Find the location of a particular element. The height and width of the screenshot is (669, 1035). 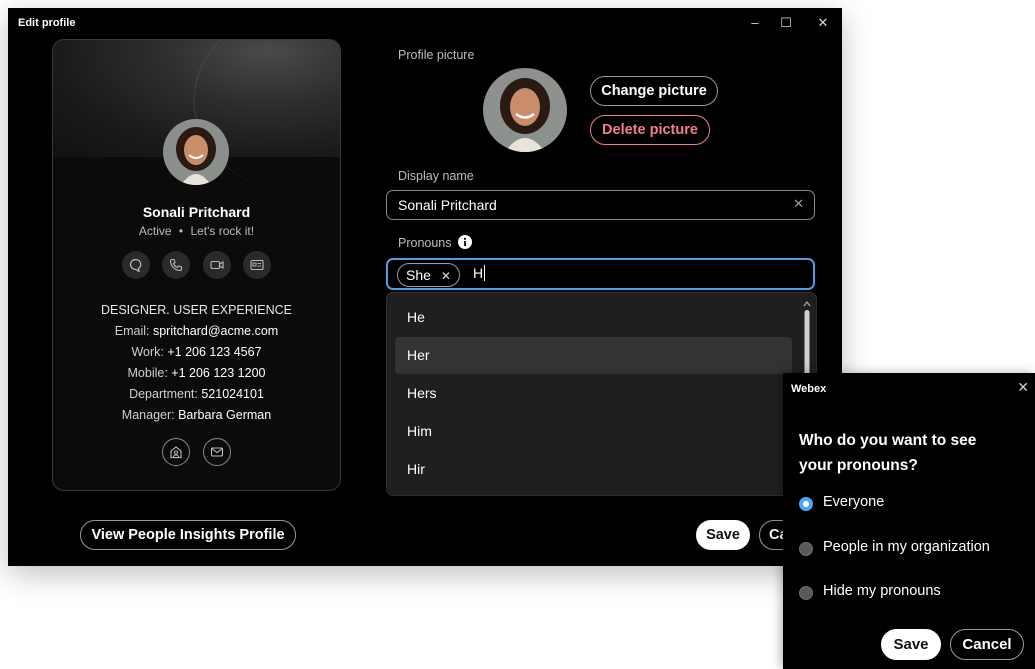

window-title: Edit profile is located at coordinates (47, 23).